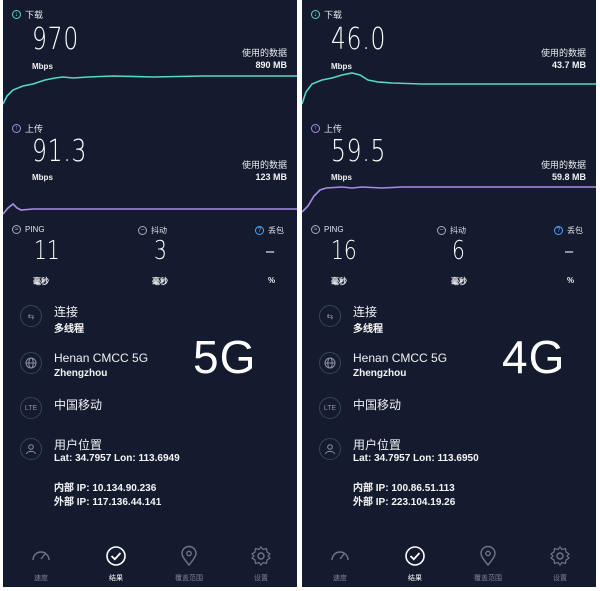 The height and width of the screenshot is (591, 600). What do you see at coordinates (359, 151) in the screenshot?
I see `upload-speed-value: 59.5` at bounding box center [359, 151].